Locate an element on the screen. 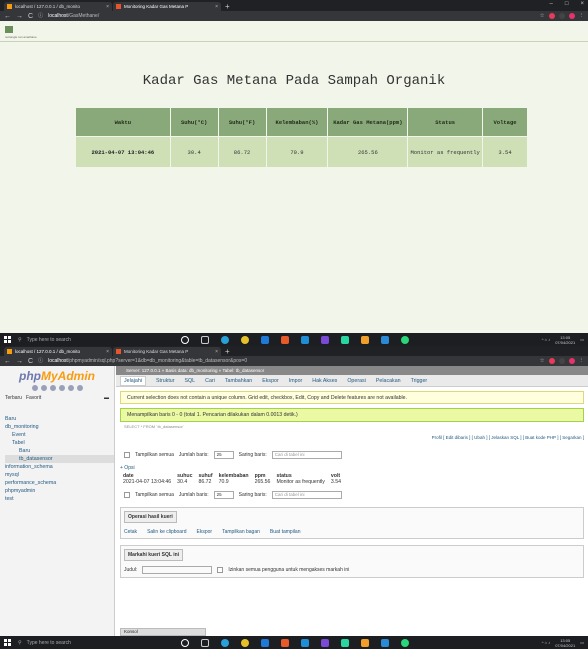 The width and height of the screenshot is (588, 649). reload-icon: C is located at coordinates (30, 361).